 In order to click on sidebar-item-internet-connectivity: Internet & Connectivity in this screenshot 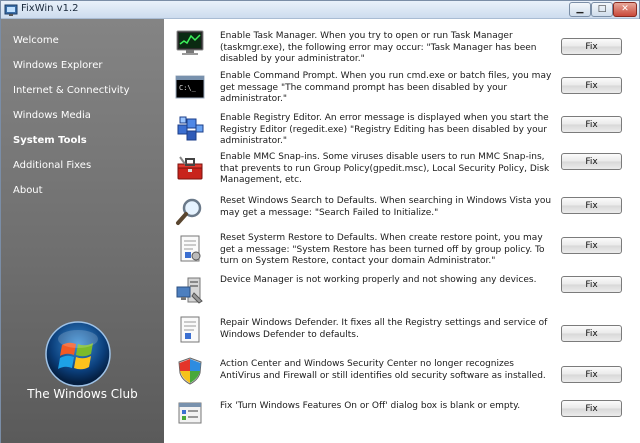, I will do `click(71, 90)`.